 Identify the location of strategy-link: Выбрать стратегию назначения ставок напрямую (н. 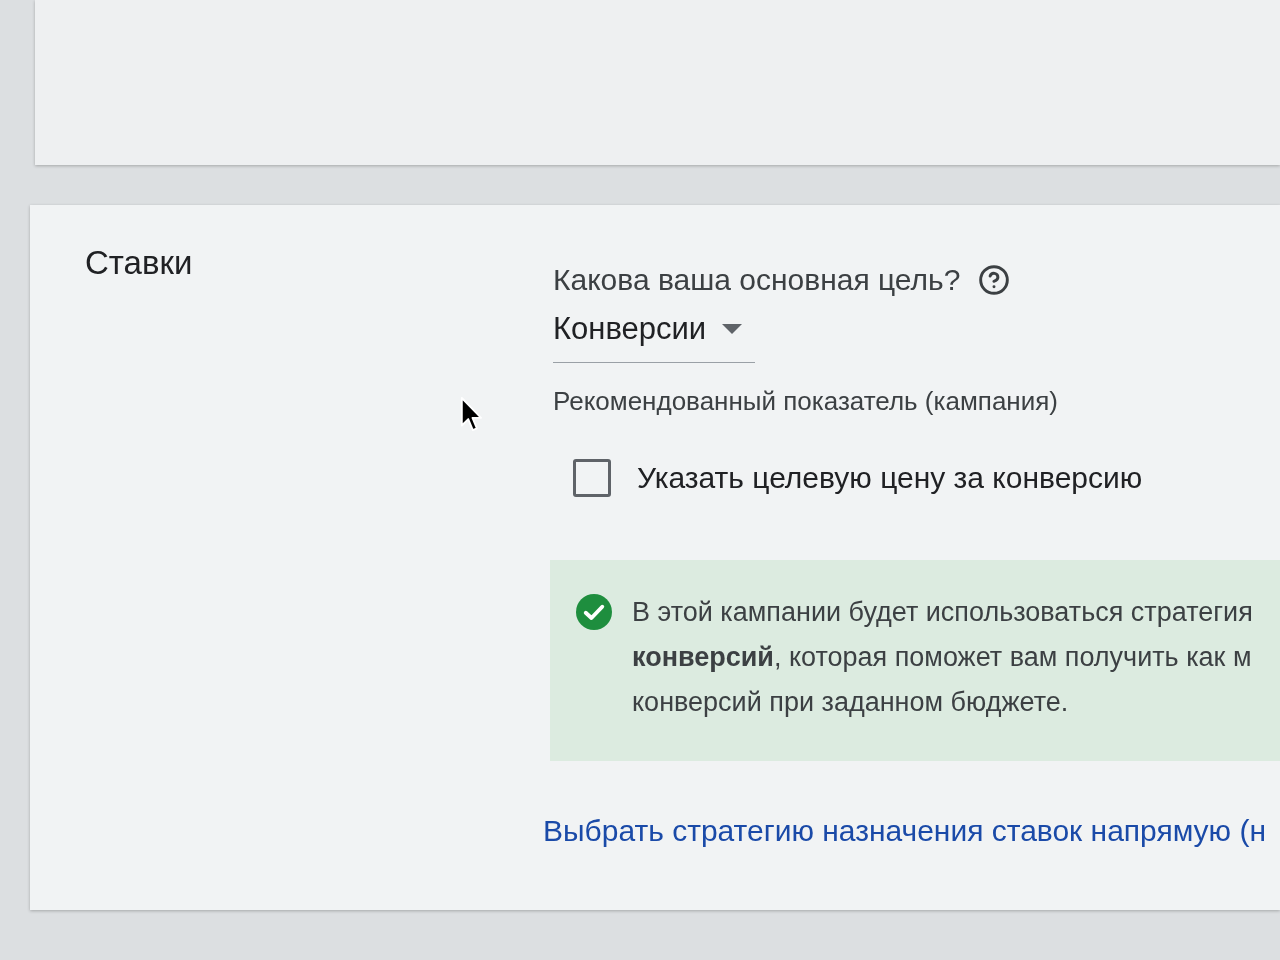
(911, 831).